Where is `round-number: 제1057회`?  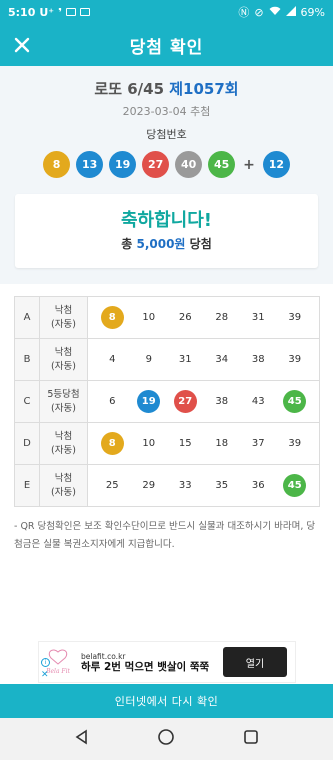
round-number: 제1057회 is located at coordinates (204, 89).